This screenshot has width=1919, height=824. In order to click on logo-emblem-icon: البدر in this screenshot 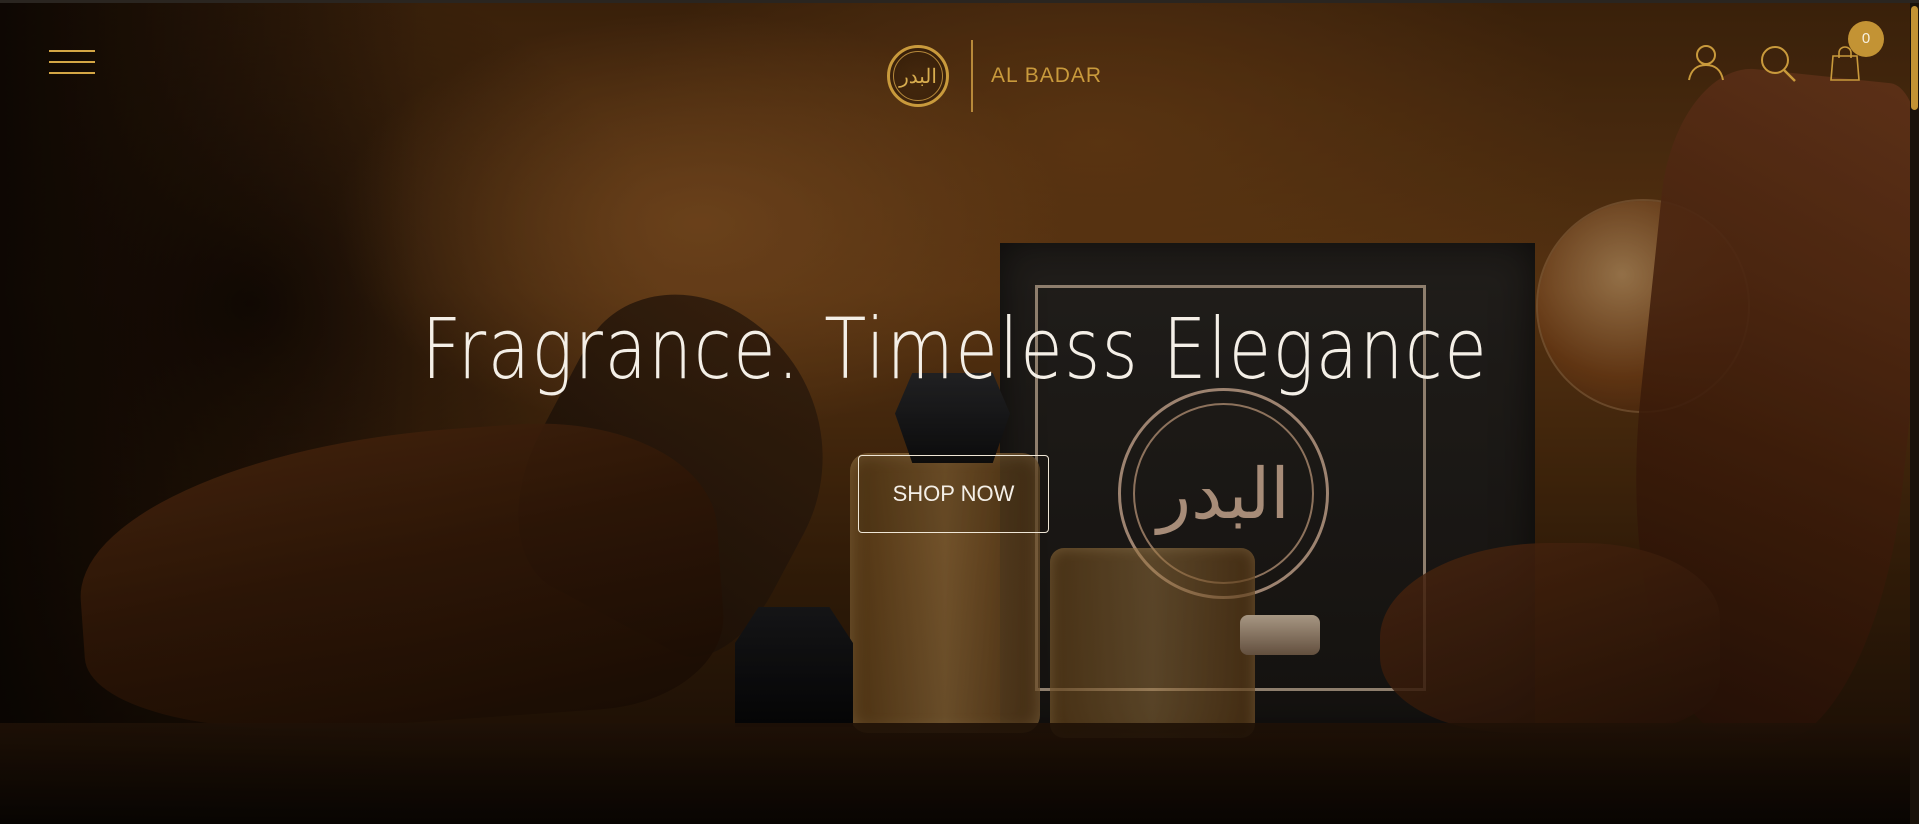, I will do `click(918, 76)`.